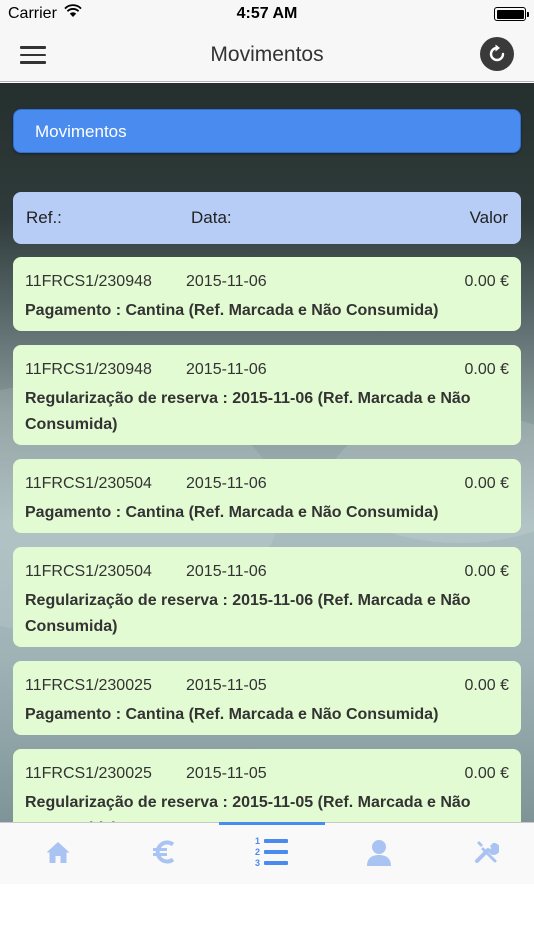  I want to click on svg-text: 3, so click(257, 863).